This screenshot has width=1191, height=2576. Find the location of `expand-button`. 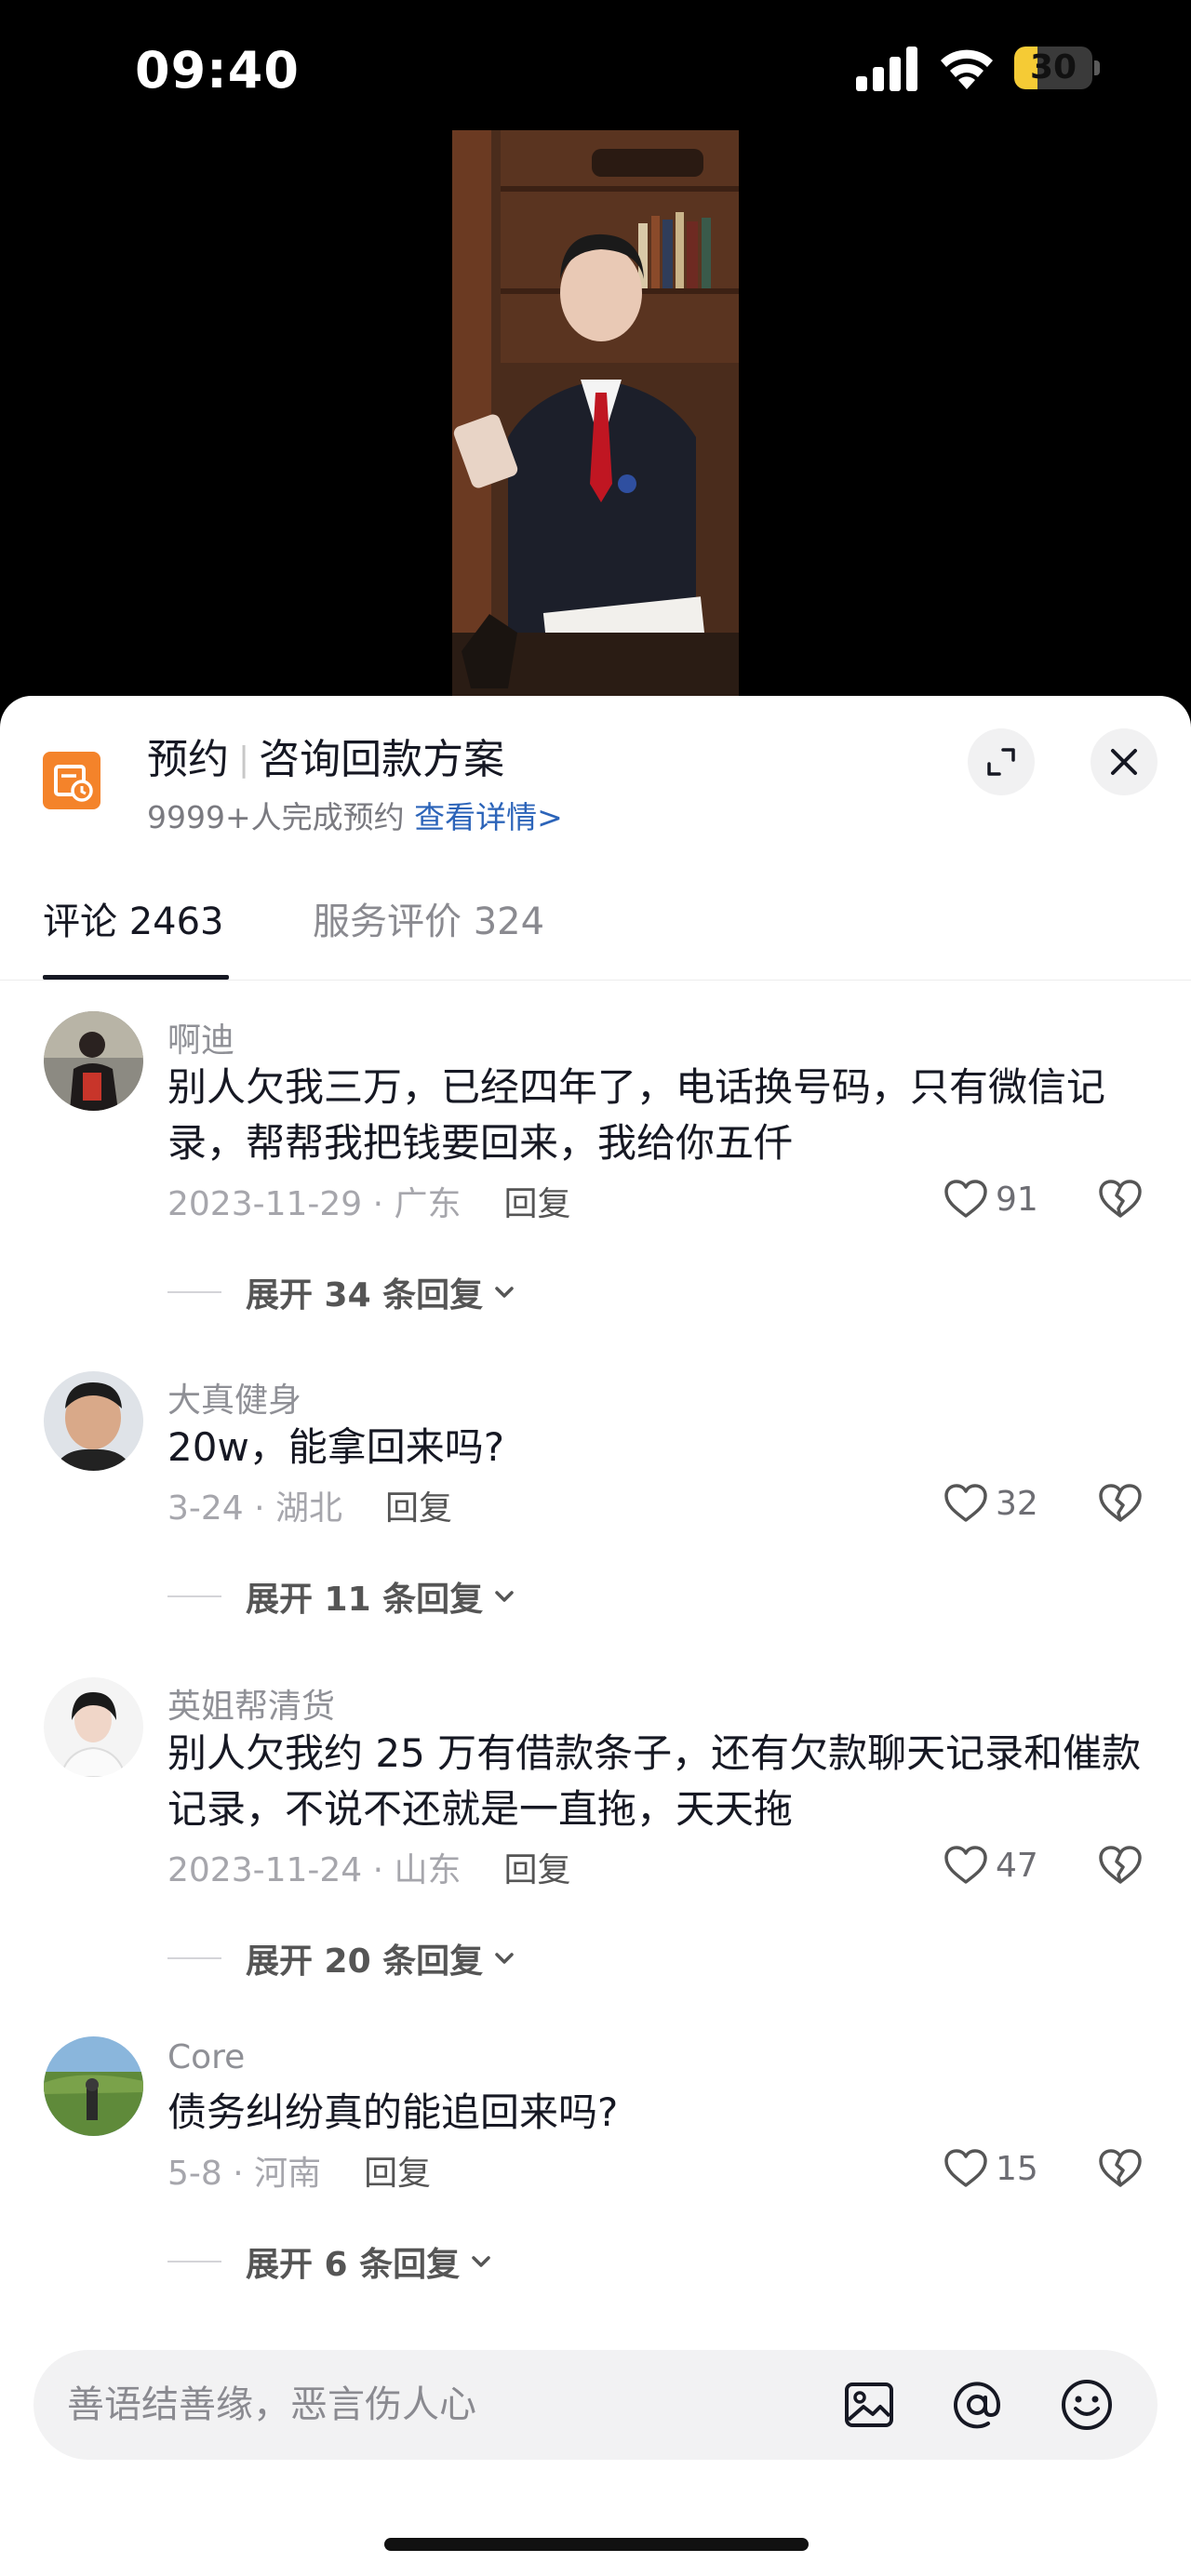

expand-button is located at coordinates (1001, 761).